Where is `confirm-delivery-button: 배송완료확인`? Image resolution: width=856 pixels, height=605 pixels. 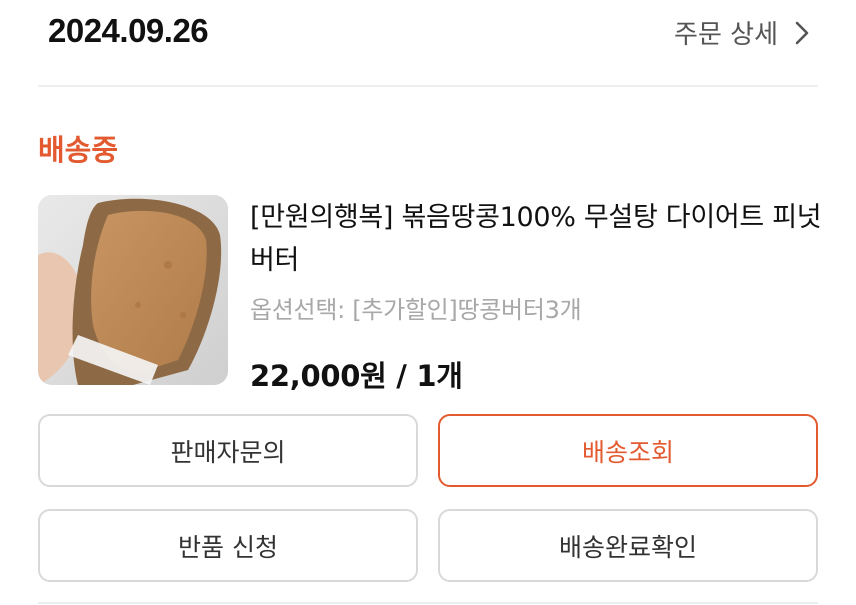
confirm-delivery-button: 배송완료확인 is located at coordinates (628, 545).